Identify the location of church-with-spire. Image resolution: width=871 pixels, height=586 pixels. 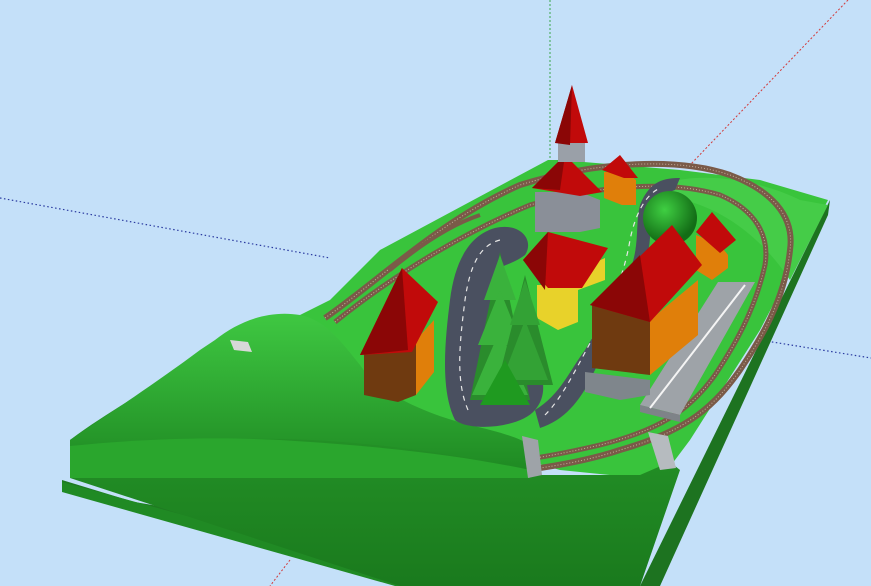
(567, 158).